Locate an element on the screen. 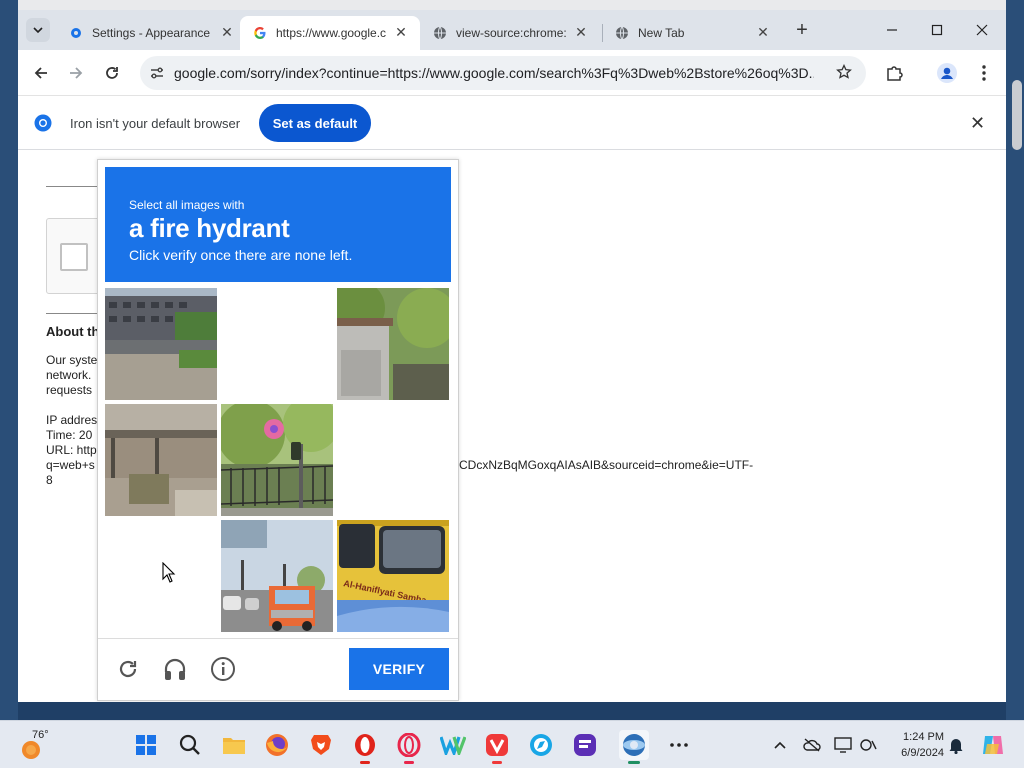 This screenshot has height=768, width=1024. reload-icon is located at coordinates (128, 669).